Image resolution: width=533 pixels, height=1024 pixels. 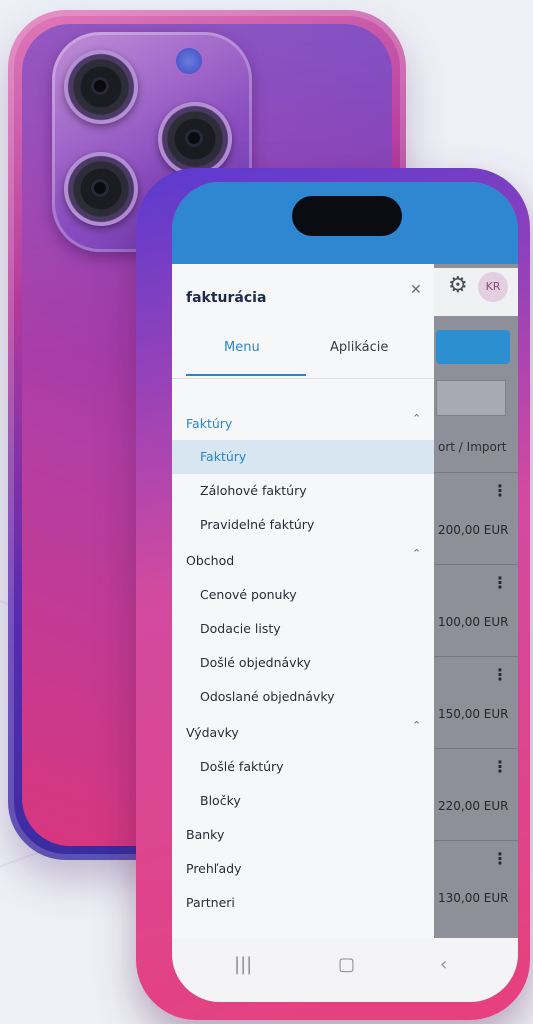 I want to click on invoice-amount: 200,00 EUR, so click(x=473, y=530).